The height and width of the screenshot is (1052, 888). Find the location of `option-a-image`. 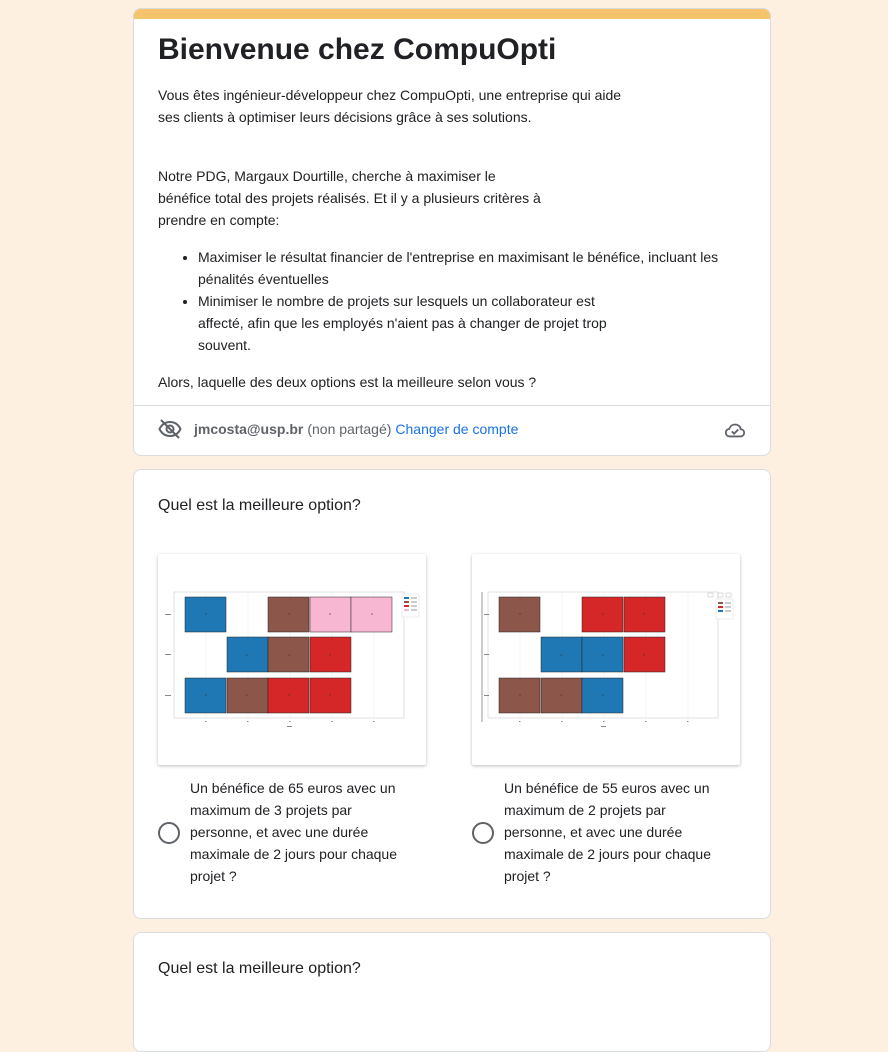

option-a-image is located at coordinates (292, 659).